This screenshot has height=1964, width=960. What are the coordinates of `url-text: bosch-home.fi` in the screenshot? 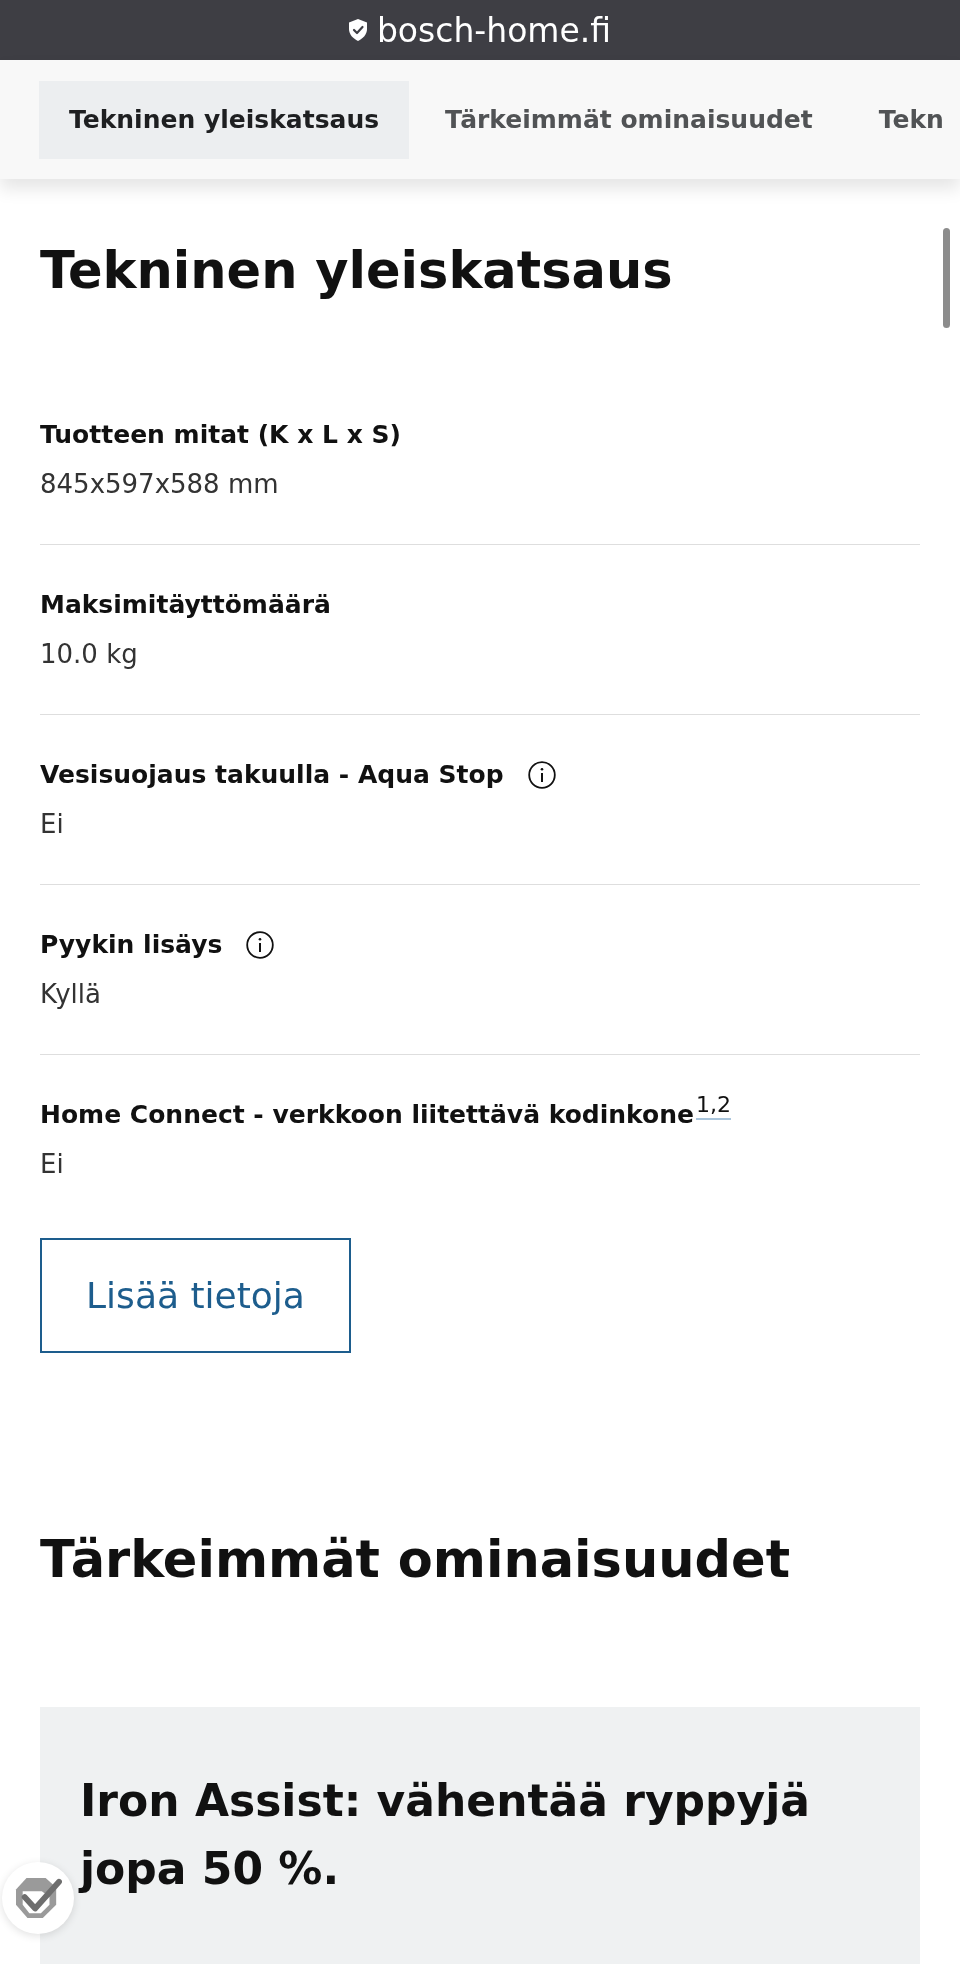 It's located at (494, 30).